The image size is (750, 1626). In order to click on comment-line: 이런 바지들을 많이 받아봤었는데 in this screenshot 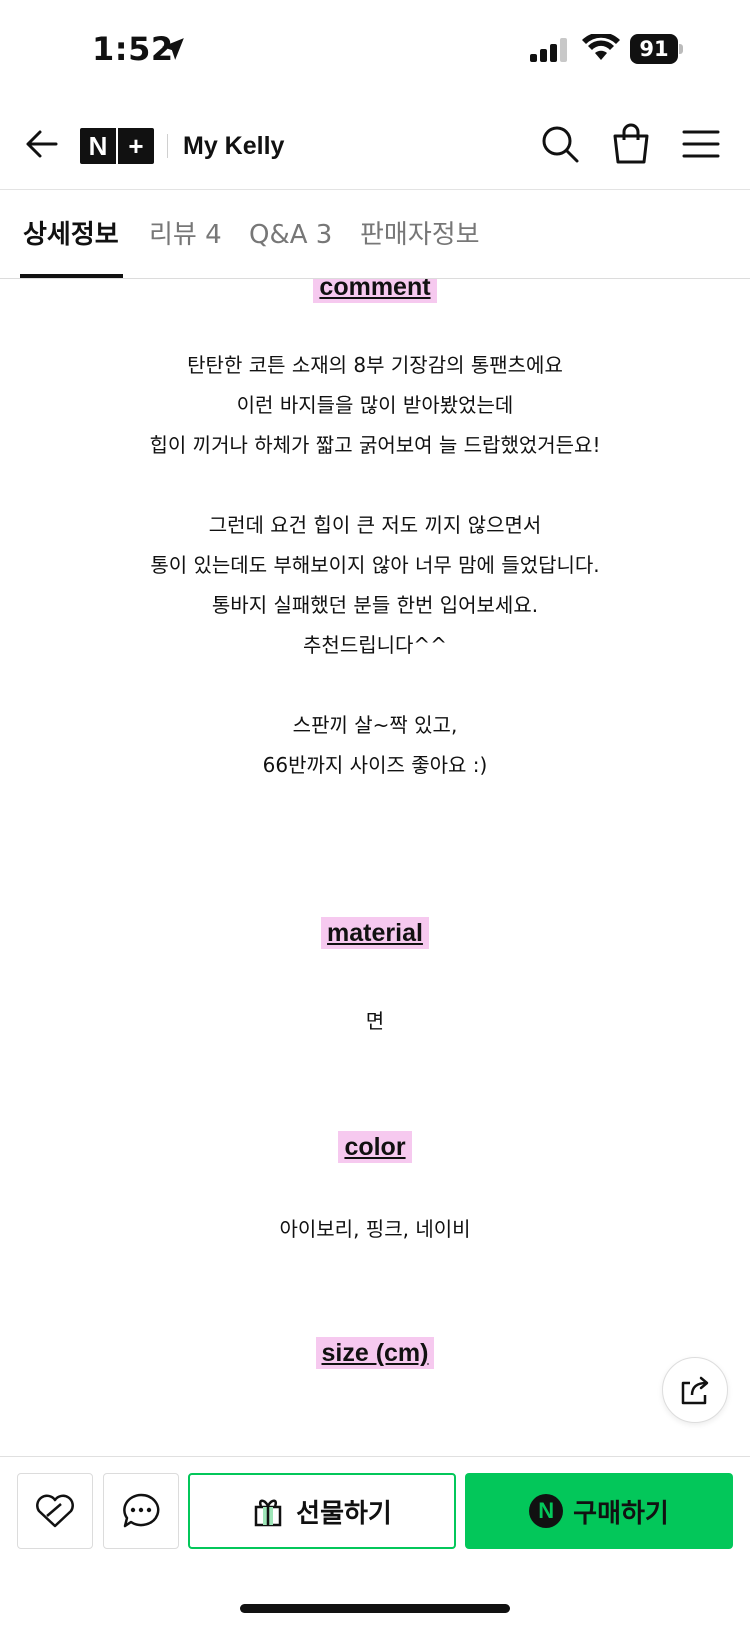, I will do `click(375, 405)`.